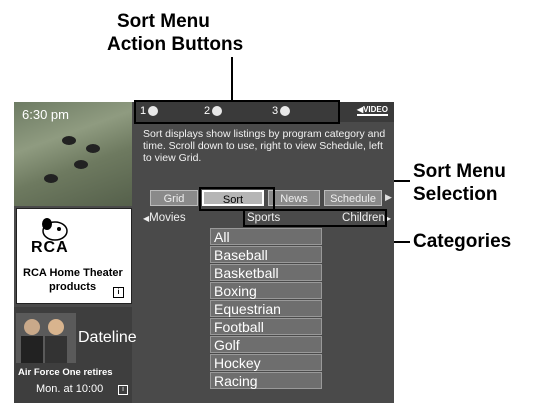 This screenshot has width=541, height=403. I want to click on category-left-label: Movies, so click(167, 218).